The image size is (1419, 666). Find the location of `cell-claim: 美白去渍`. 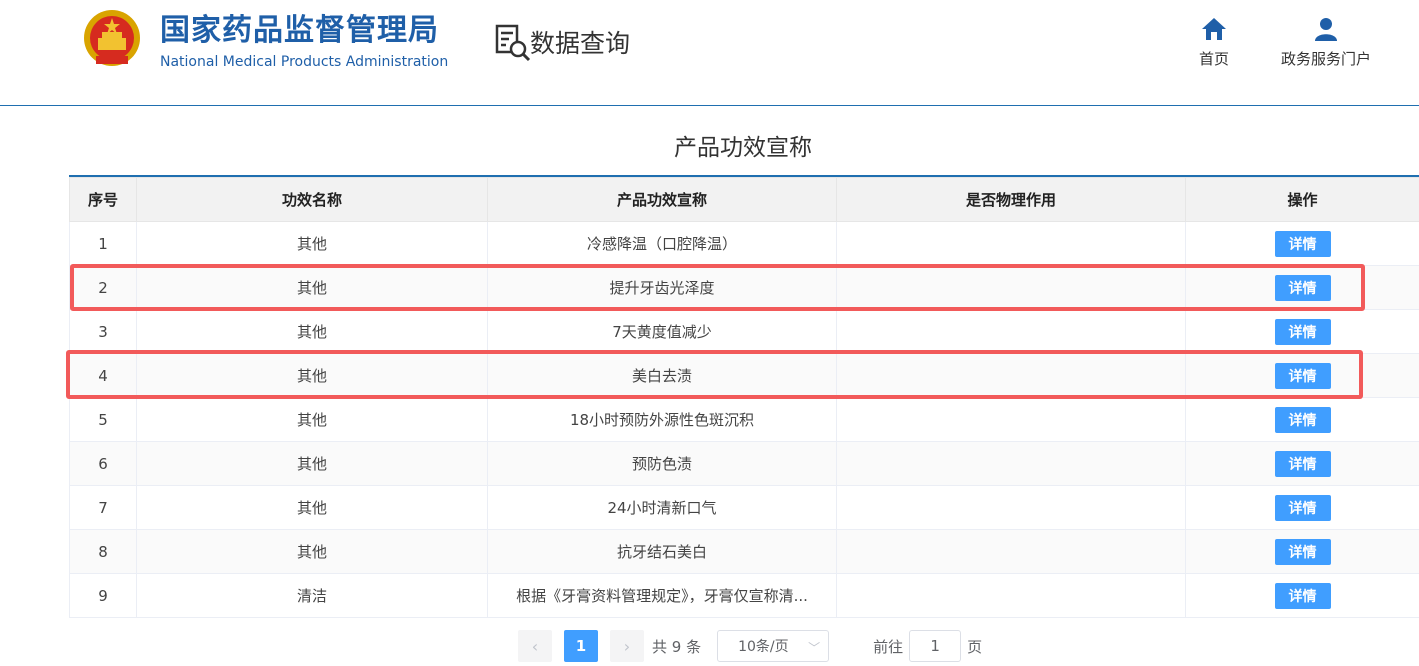

cell-claim: 美白去渍 is located at coordinates (662, 375).